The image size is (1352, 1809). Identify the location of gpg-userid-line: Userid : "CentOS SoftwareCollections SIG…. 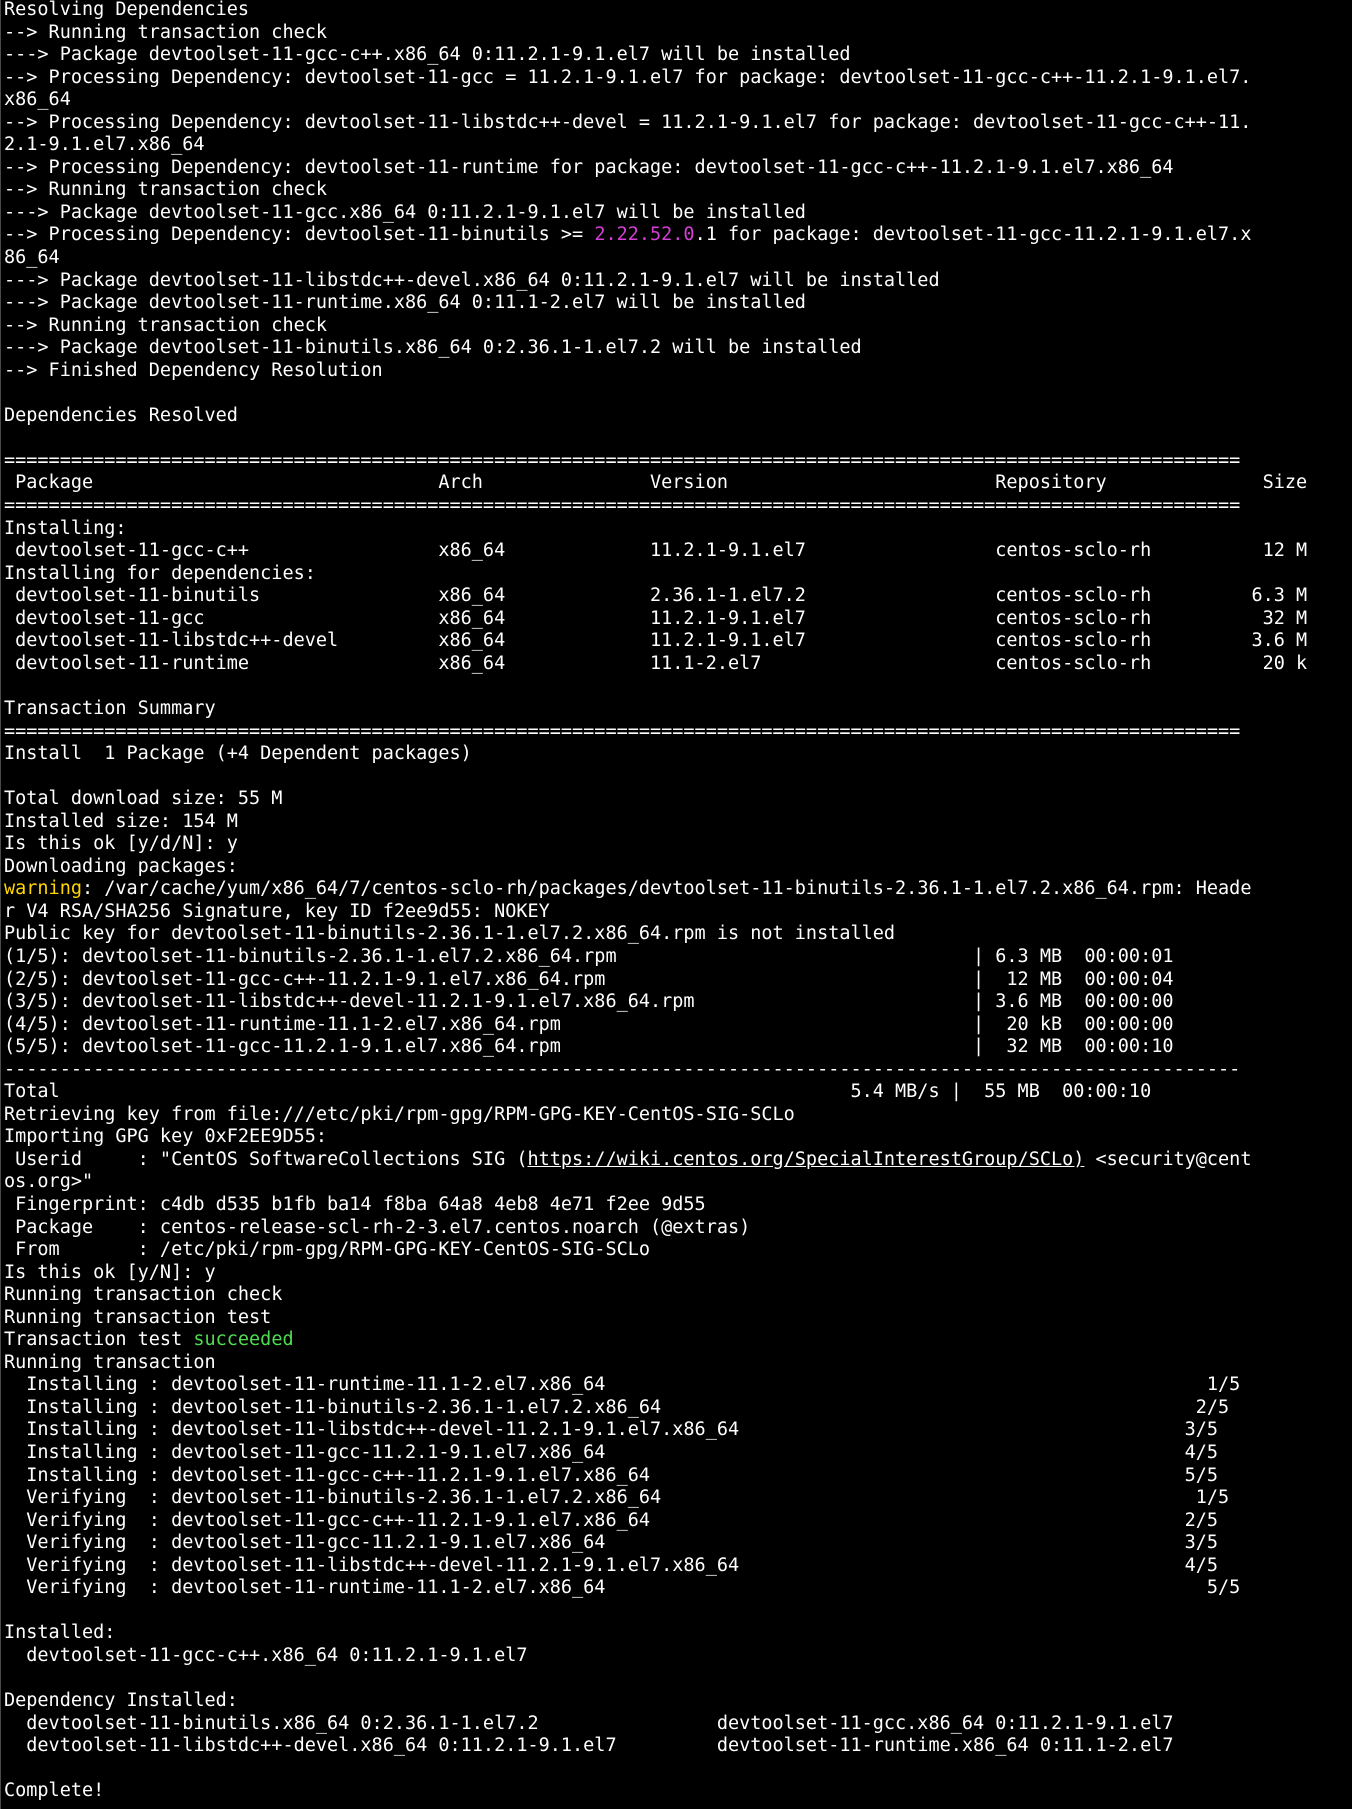
(678, 1160).